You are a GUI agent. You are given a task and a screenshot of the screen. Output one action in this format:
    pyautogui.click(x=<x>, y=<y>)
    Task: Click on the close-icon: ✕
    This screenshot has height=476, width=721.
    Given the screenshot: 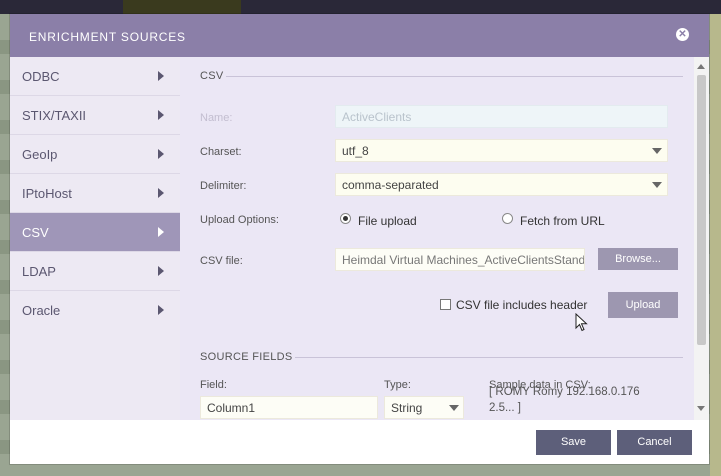 What is the action you would take?
    pyautogui.click(x=682, y=34)
    